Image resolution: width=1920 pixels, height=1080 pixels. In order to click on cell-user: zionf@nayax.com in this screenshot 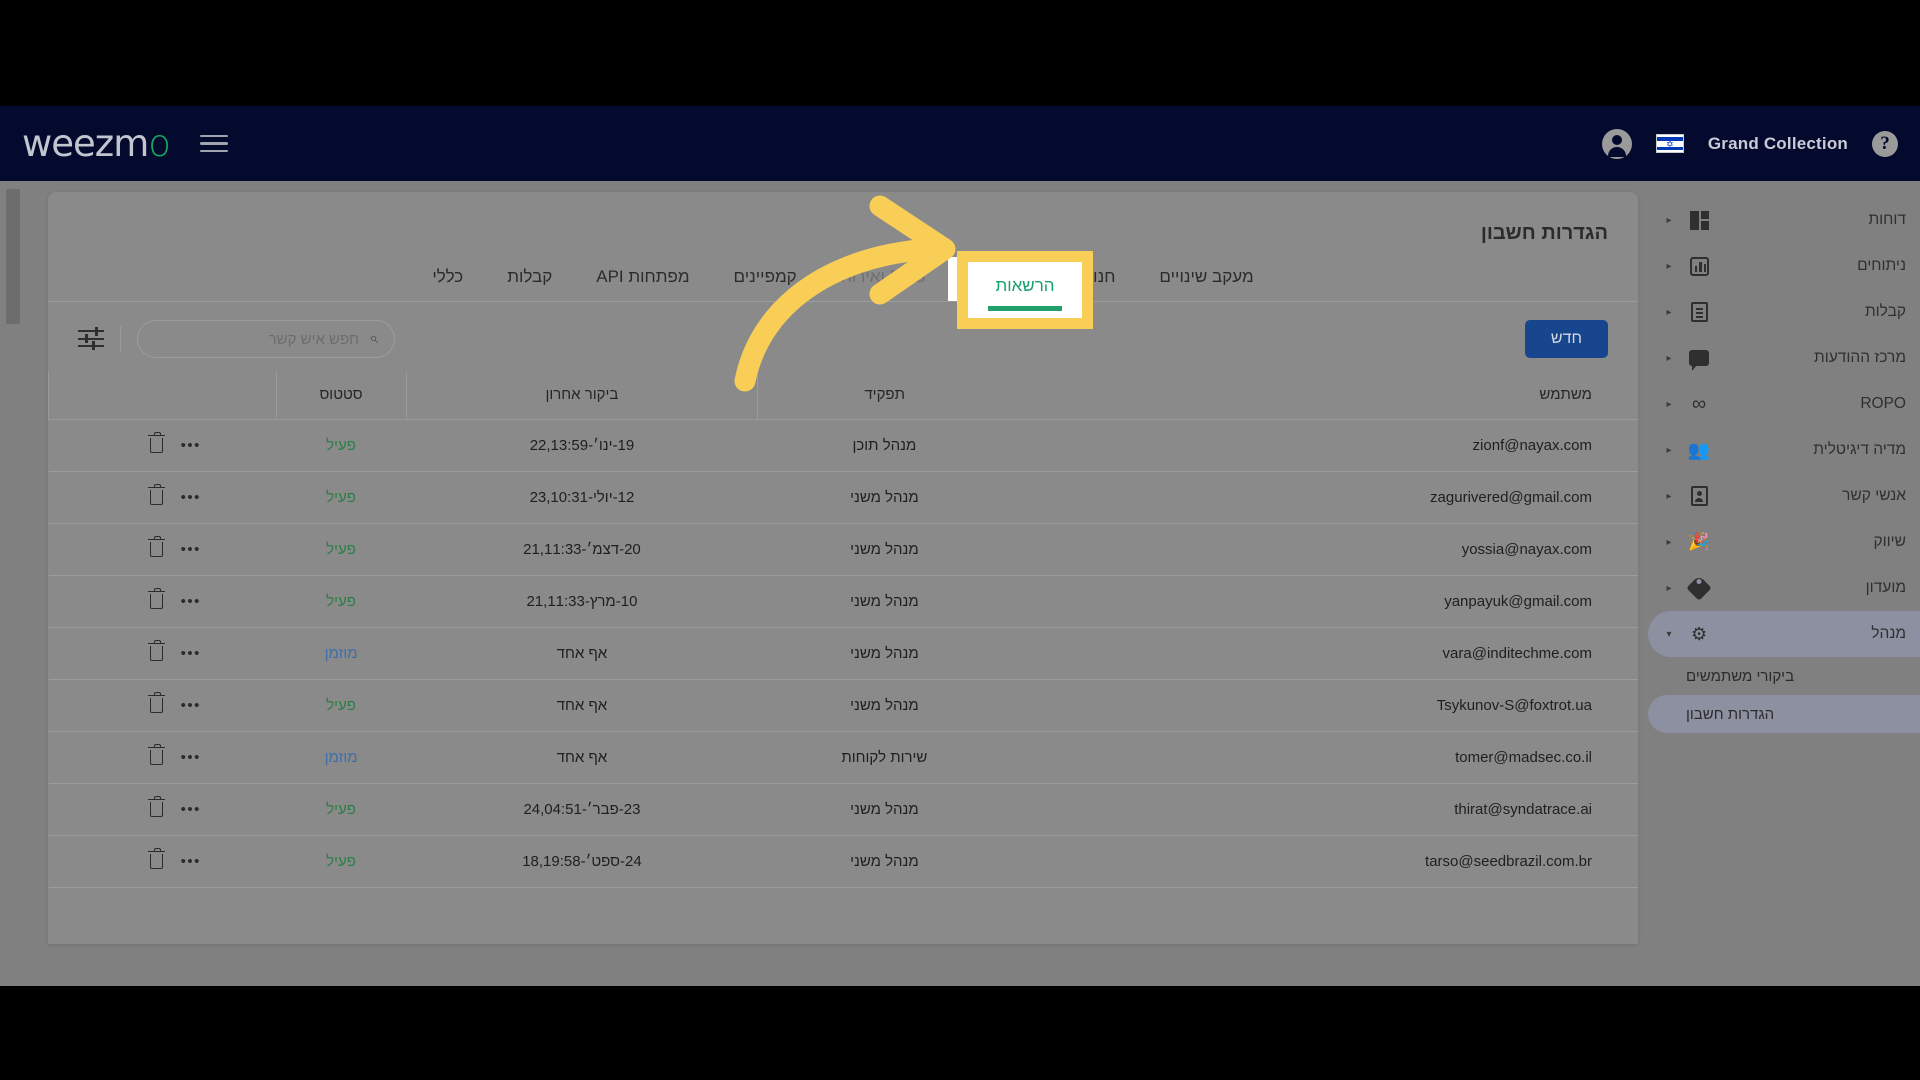, I will do `click(1324, 445)`.